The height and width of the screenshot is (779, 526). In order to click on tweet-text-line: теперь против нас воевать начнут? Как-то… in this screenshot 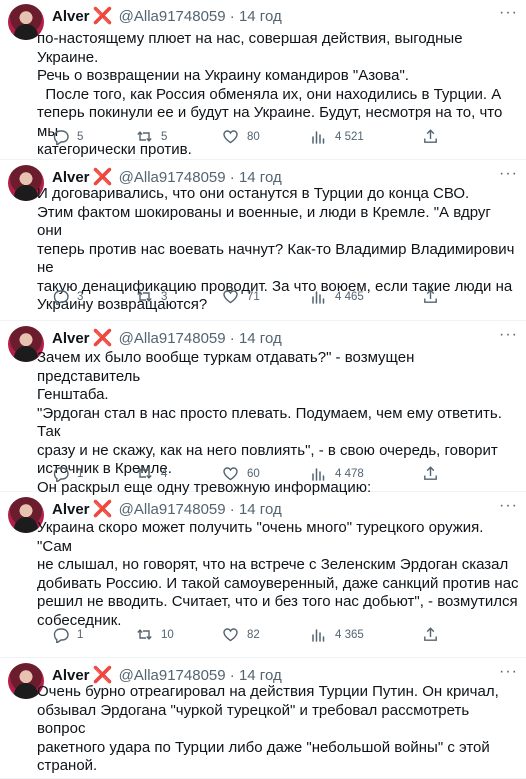, I will do `click(278, 258)`.